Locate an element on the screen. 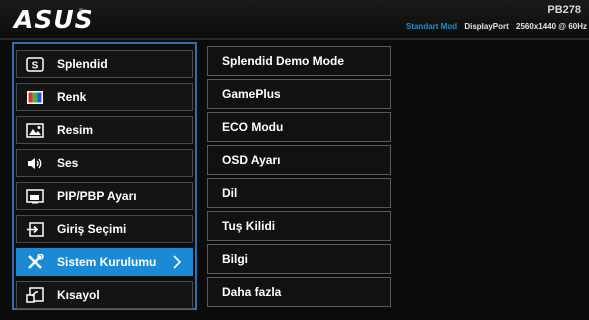  pip-icon is located at coordinates (35, 196).